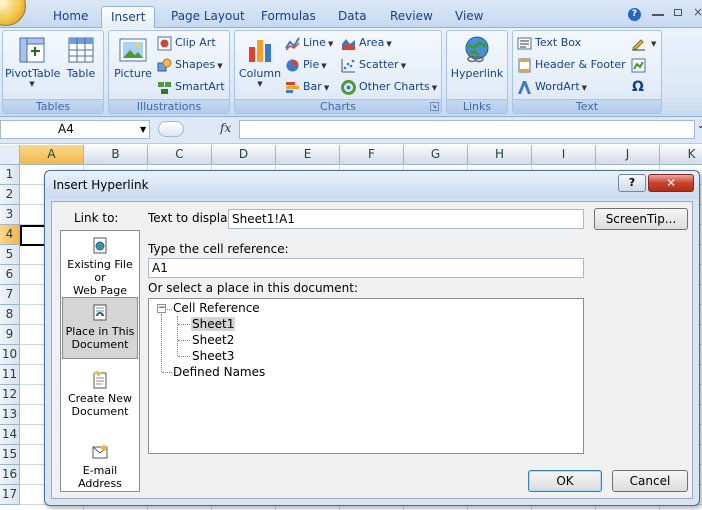 The height and width of the screenshot is (510, 702). I want to click on row-header-16: 16, so click(10, 475).